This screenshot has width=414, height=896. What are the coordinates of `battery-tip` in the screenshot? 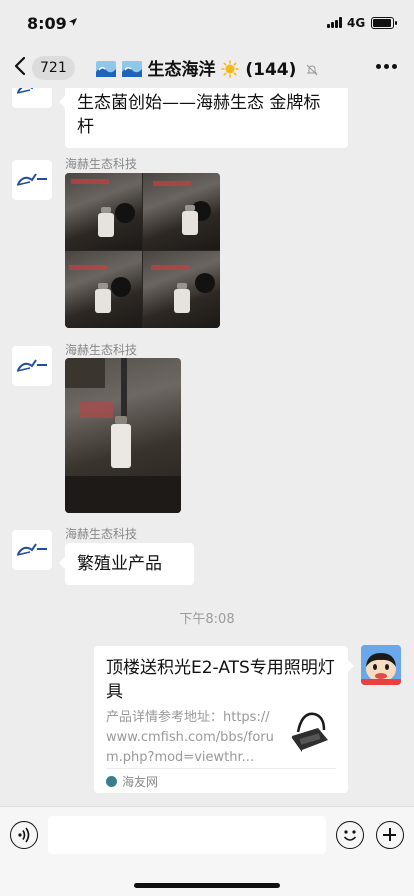 It's located at (396, 23).